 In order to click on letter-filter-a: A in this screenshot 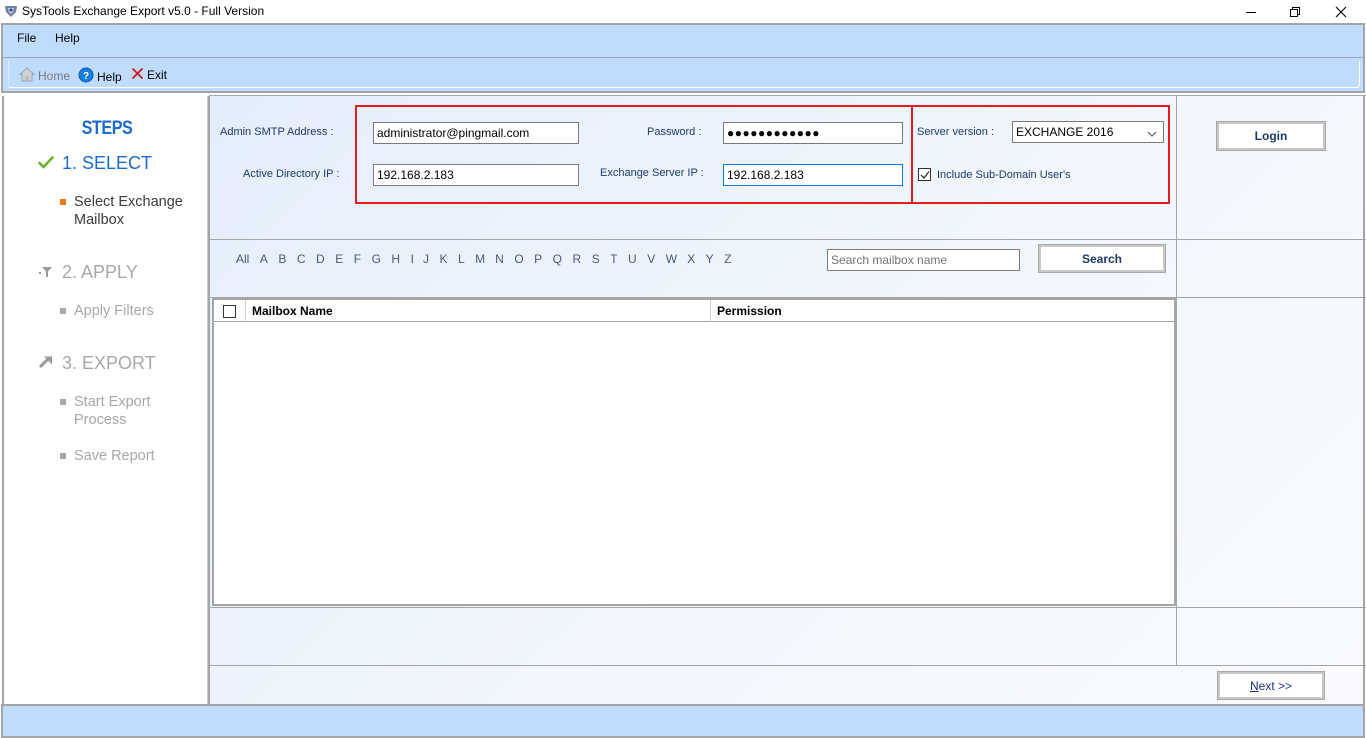, I will do `click(264, 259)`.